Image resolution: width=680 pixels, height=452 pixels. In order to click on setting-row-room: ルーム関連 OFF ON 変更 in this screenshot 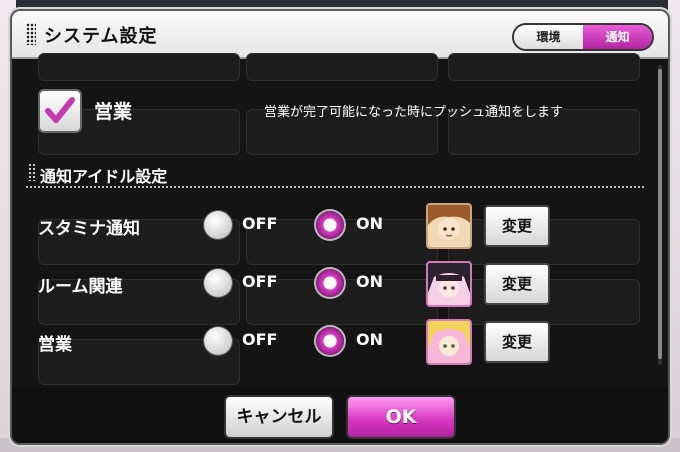, I will do `click(298, 284)`.